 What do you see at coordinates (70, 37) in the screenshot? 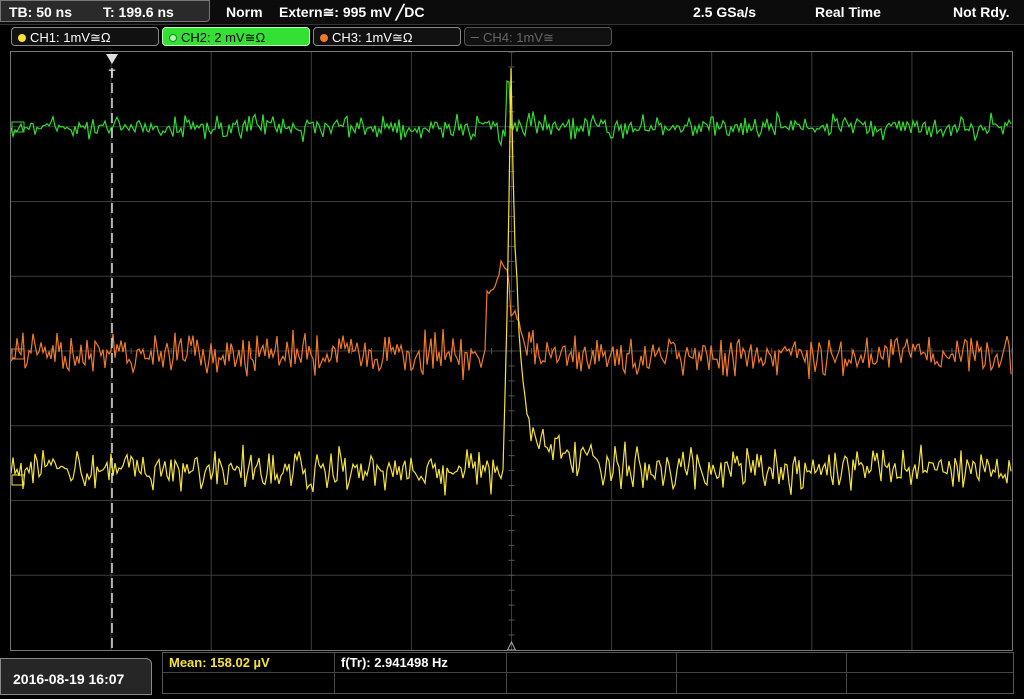
I see `channel-1-label: CH1: 1mV≅Ω` at bounding box center [70, 37].